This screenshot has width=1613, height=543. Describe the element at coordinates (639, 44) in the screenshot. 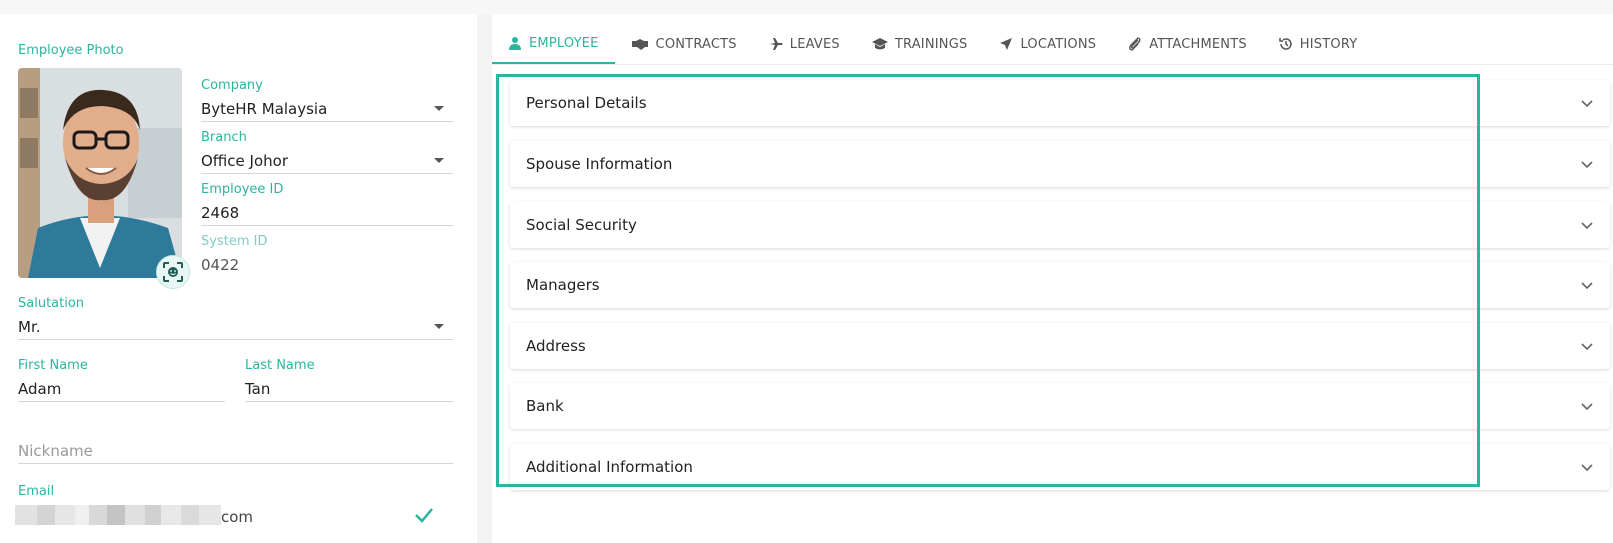

I see `handshake-icon` at that location.